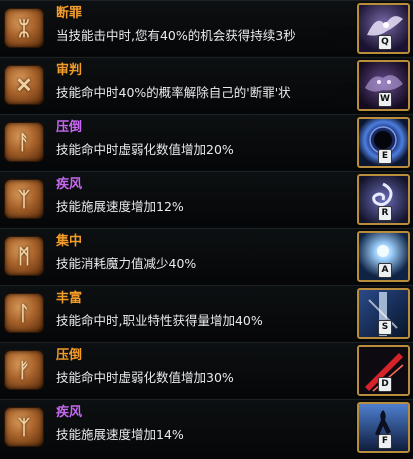  Describe the element at coordinates (126, 263) in the screenshot. I see `rune-description: 技能消耗魔力值减少40%` at that location.